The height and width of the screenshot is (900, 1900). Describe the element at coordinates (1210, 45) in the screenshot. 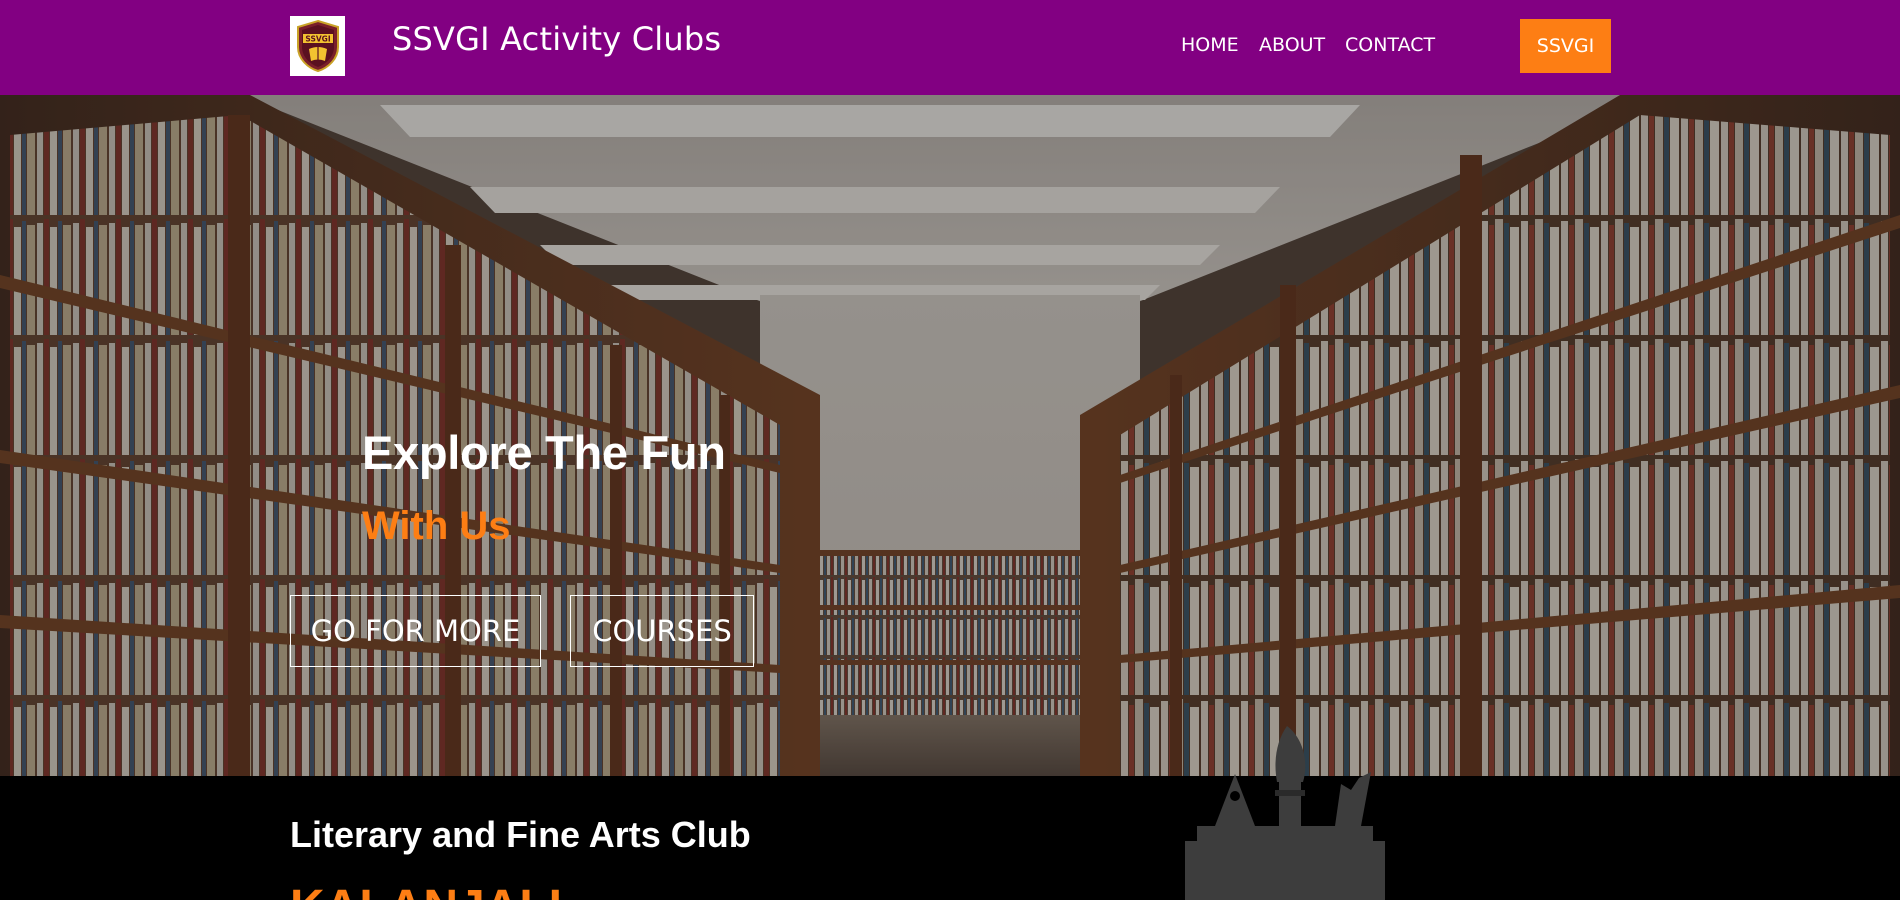

I see `nav-home-link: HOME` at that location.